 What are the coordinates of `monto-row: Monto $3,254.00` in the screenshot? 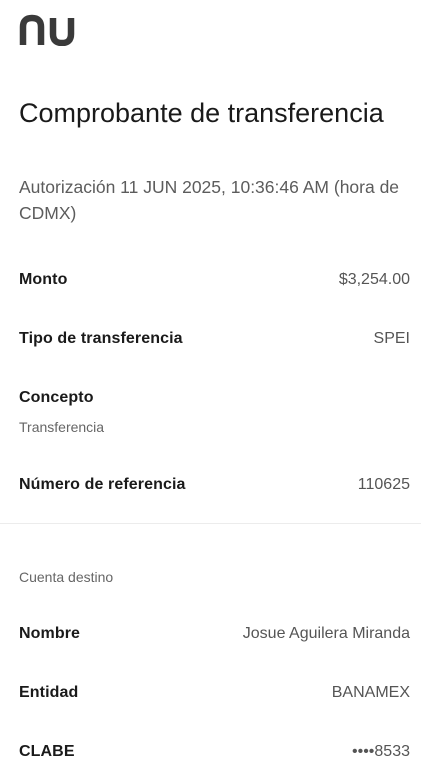 It's located at (214, 280).